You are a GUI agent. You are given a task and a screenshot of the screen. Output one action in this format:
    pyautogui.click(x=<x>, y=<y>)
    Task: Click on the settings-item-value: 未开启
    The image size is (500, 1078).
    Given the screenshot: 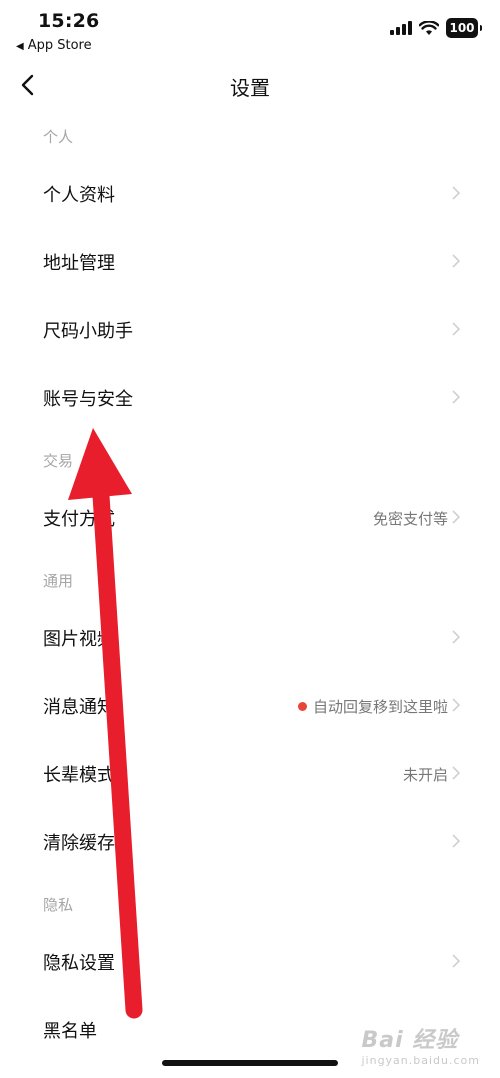 What is the action you would take?
    pyautogui.click(x=425, y=774)
    